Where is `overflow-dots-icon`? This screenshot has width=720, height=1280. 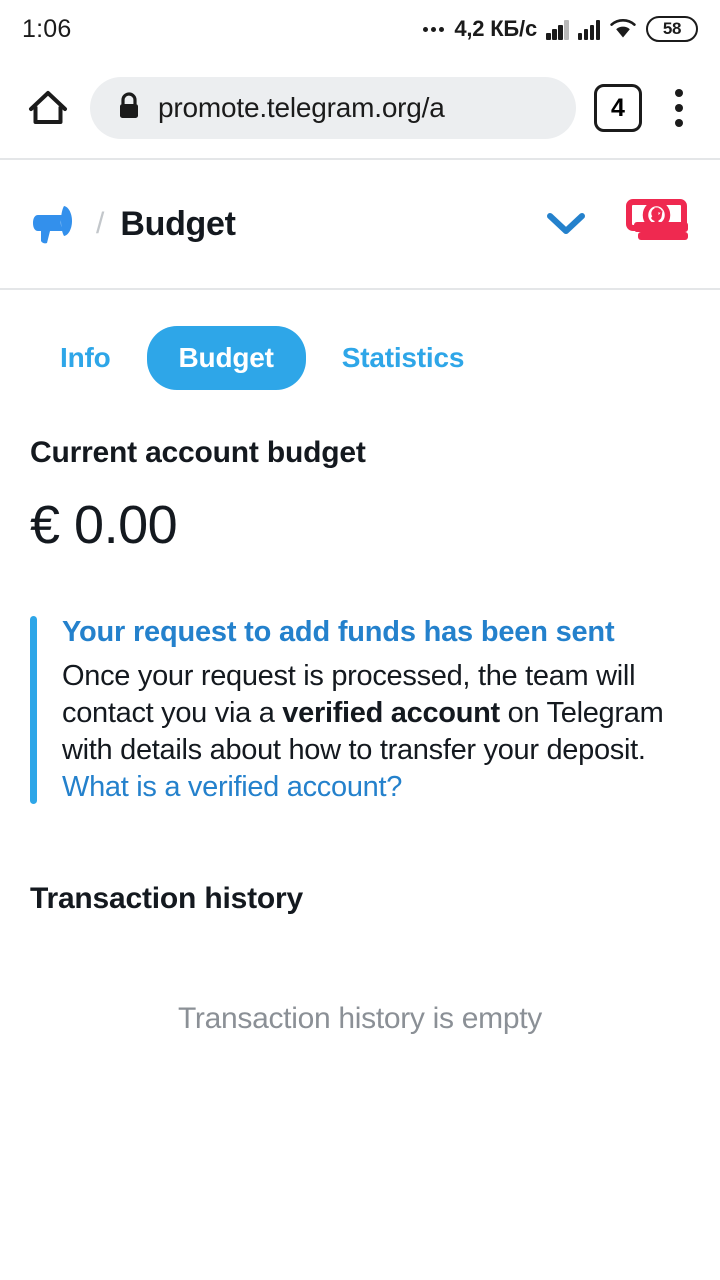 overflow-dots-icon is located at coordinates (434, 29).